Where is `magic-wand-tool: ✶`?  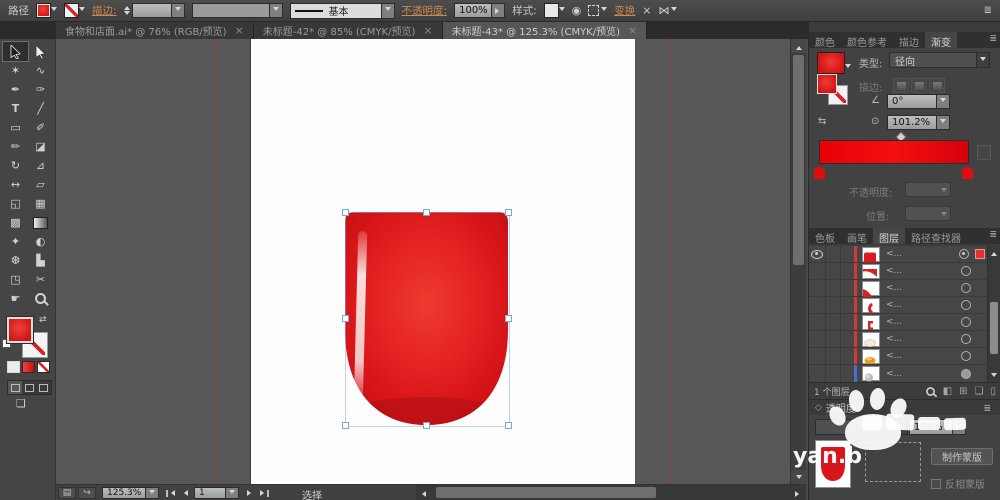 magic-wand-tool: ✶ is located at coordinates (15, 70).